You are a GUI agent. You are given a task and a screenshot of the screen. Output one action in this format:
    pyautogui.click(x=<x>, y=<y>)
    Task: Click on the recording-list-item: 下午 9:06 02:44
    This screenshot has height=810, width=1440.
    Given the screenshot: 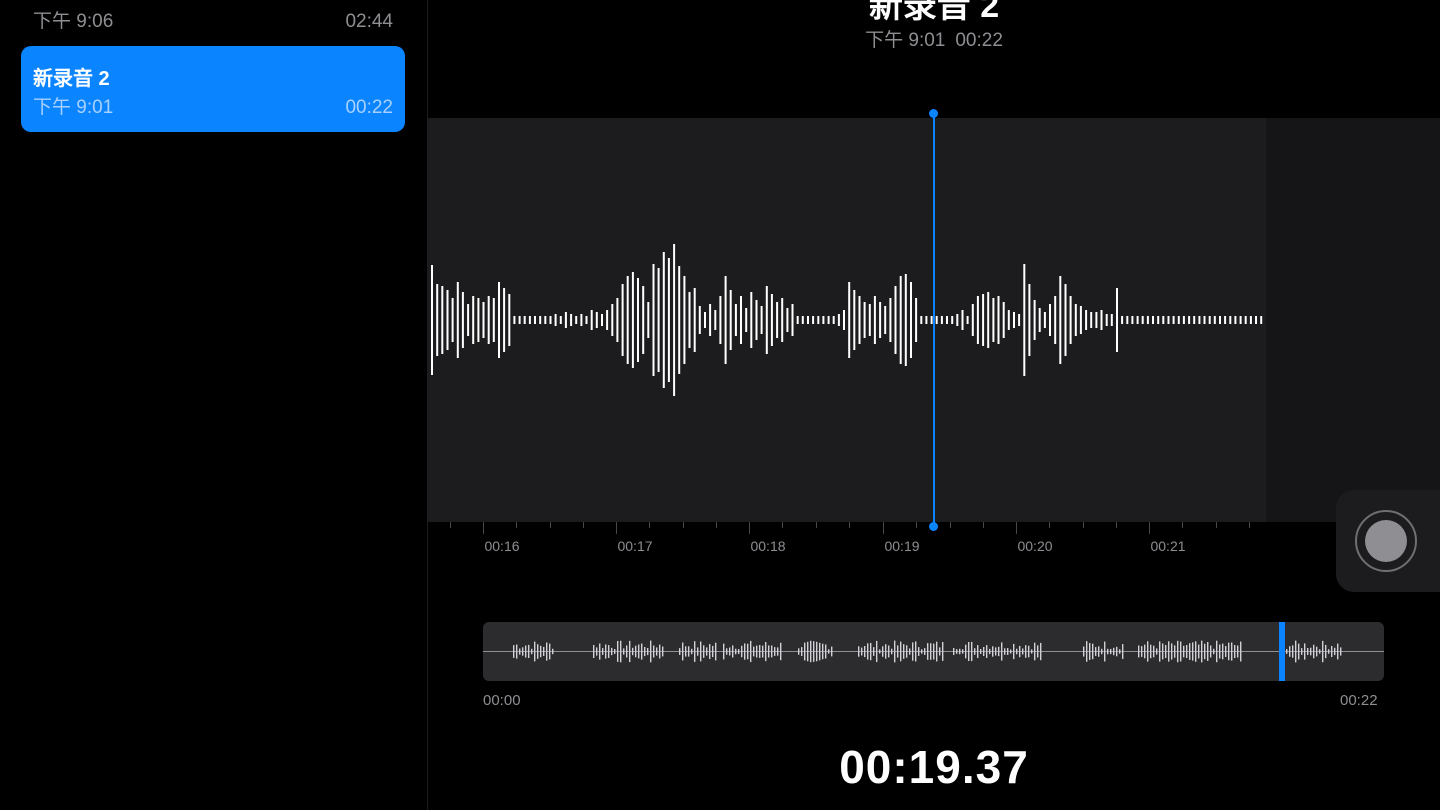 What is the action you would take?
    pyautogui.click(x=213, y=23)
    